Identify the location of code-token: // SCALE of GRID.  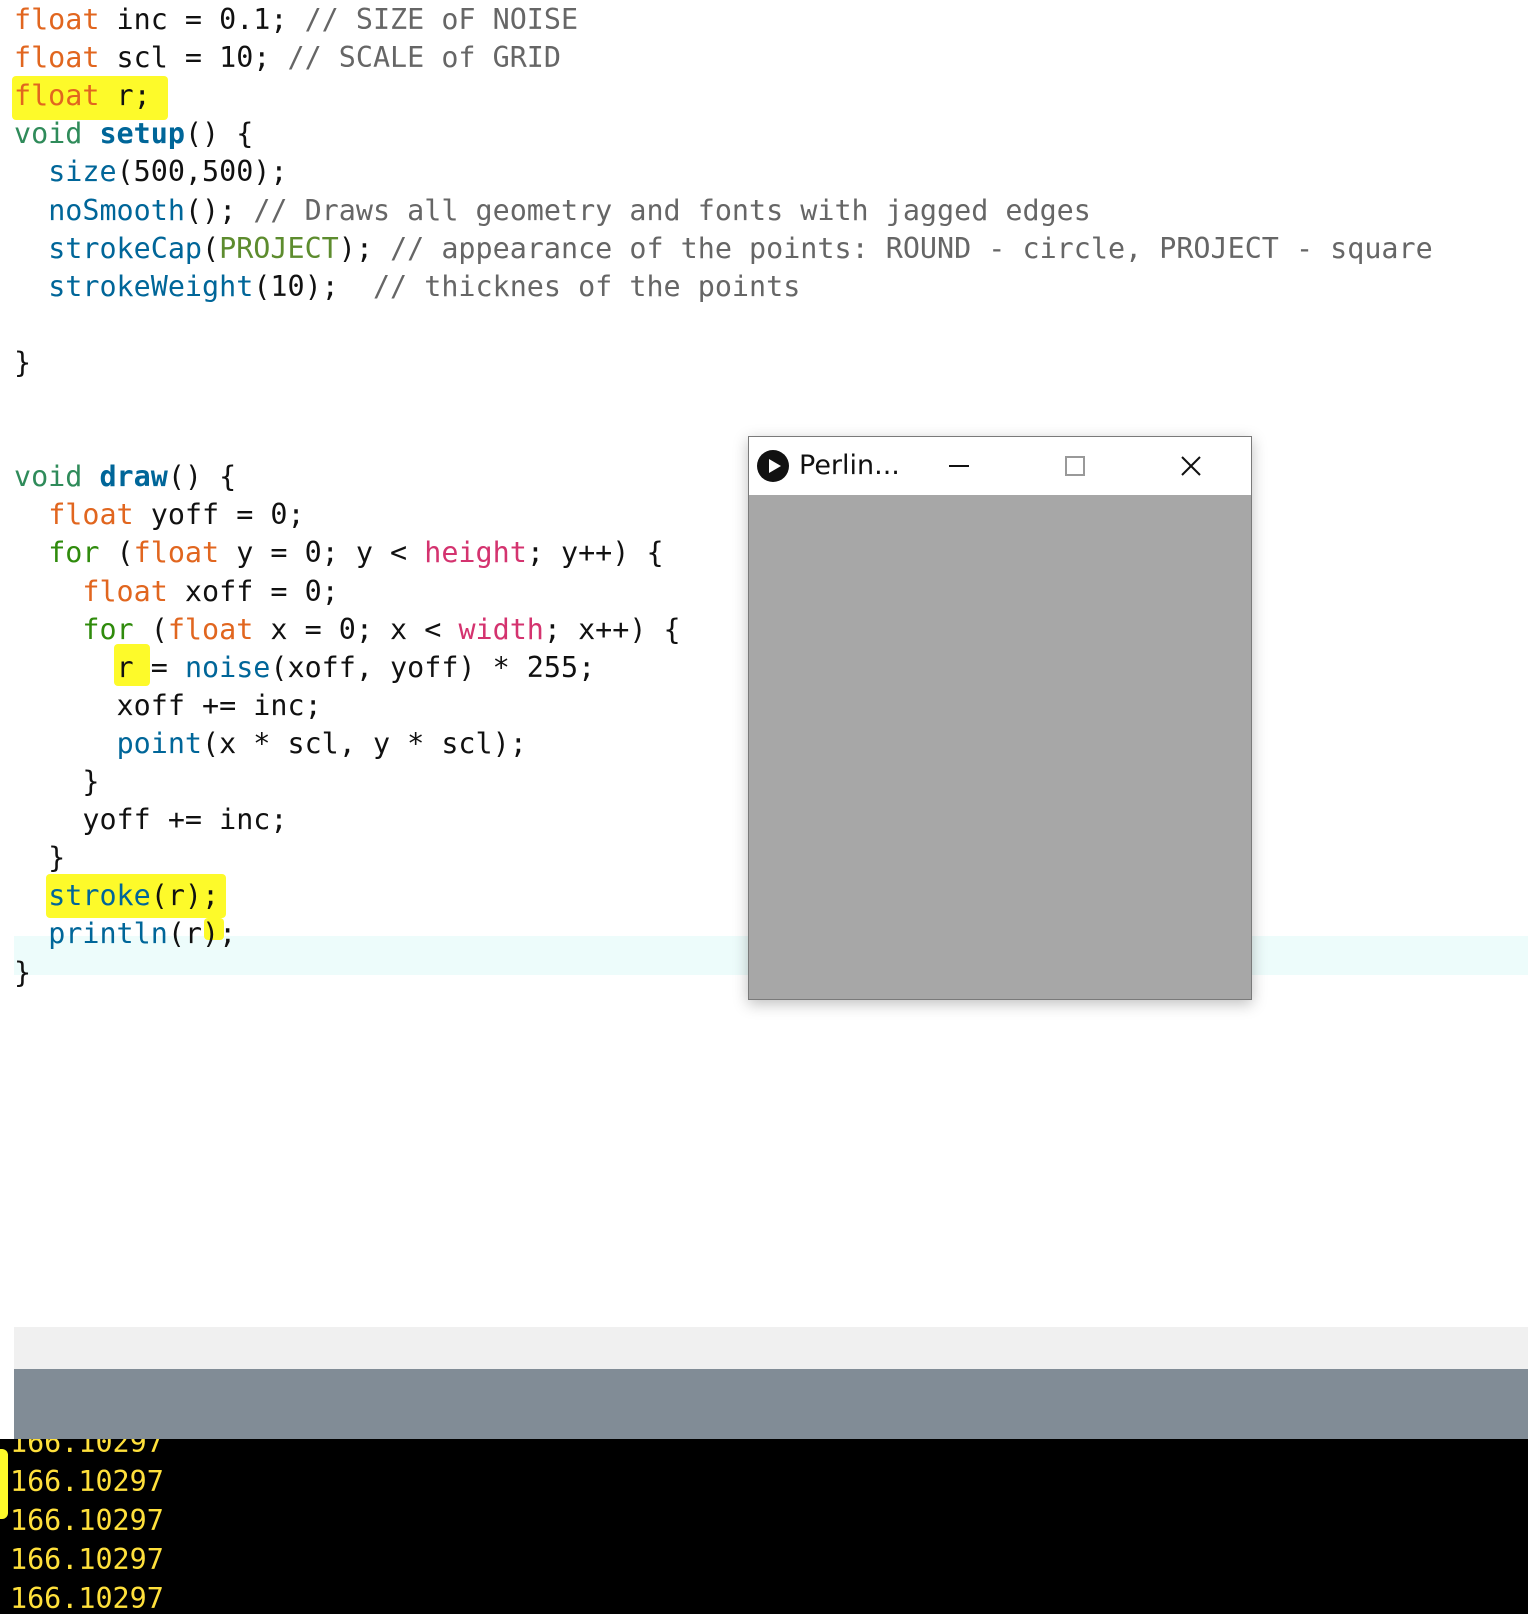
(424, 58).